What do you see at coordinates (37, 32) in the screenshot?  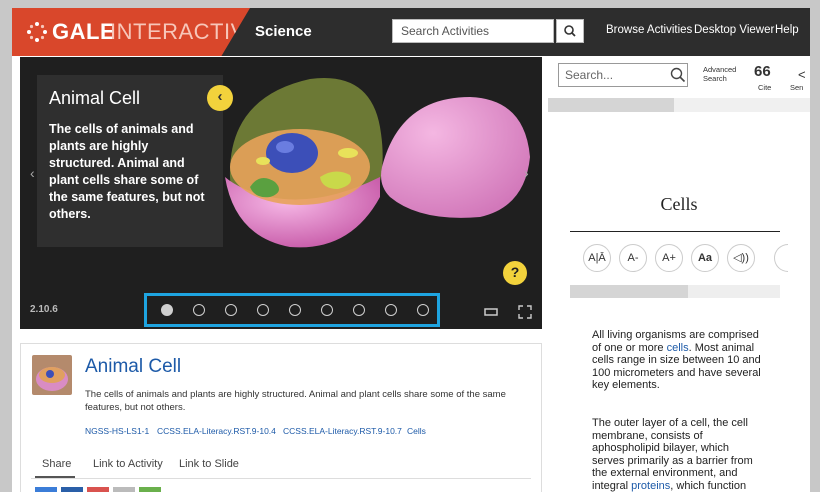 I see `gale-logo-icon` at bounding box center [37, 32].